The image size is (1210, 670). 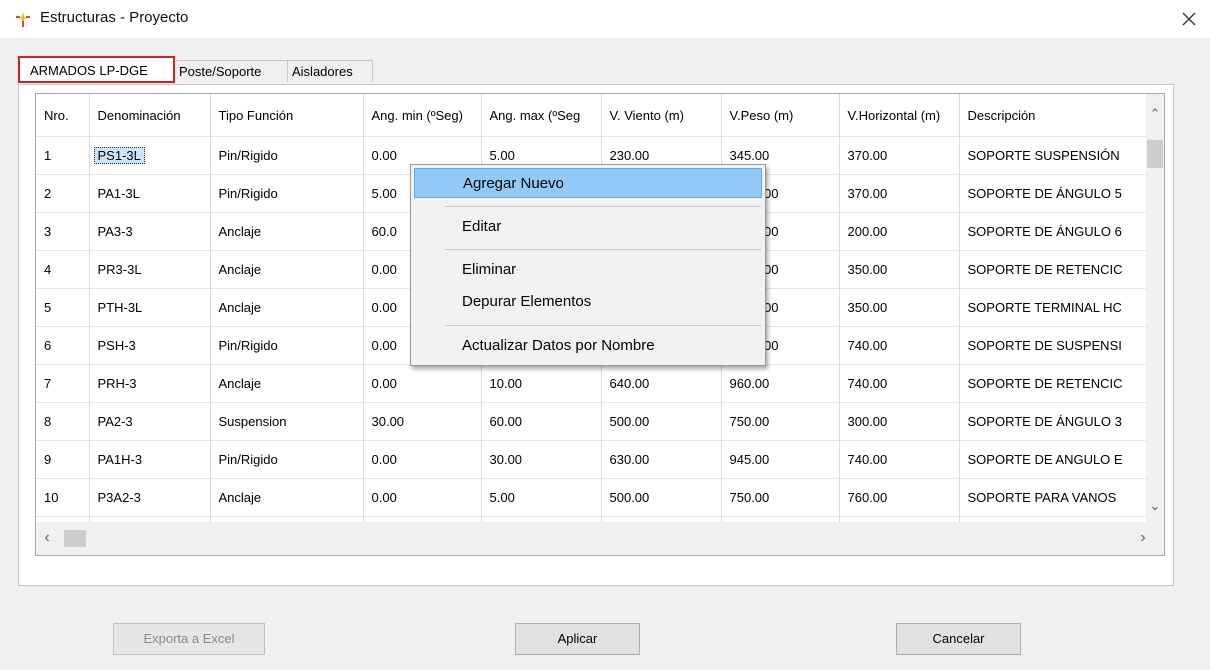 What do you see at coordinates (588, 302) in the screenshot?
I see `menu-item-depurar-elementos: Depurar Elementos` at bounding box center [588, 302].